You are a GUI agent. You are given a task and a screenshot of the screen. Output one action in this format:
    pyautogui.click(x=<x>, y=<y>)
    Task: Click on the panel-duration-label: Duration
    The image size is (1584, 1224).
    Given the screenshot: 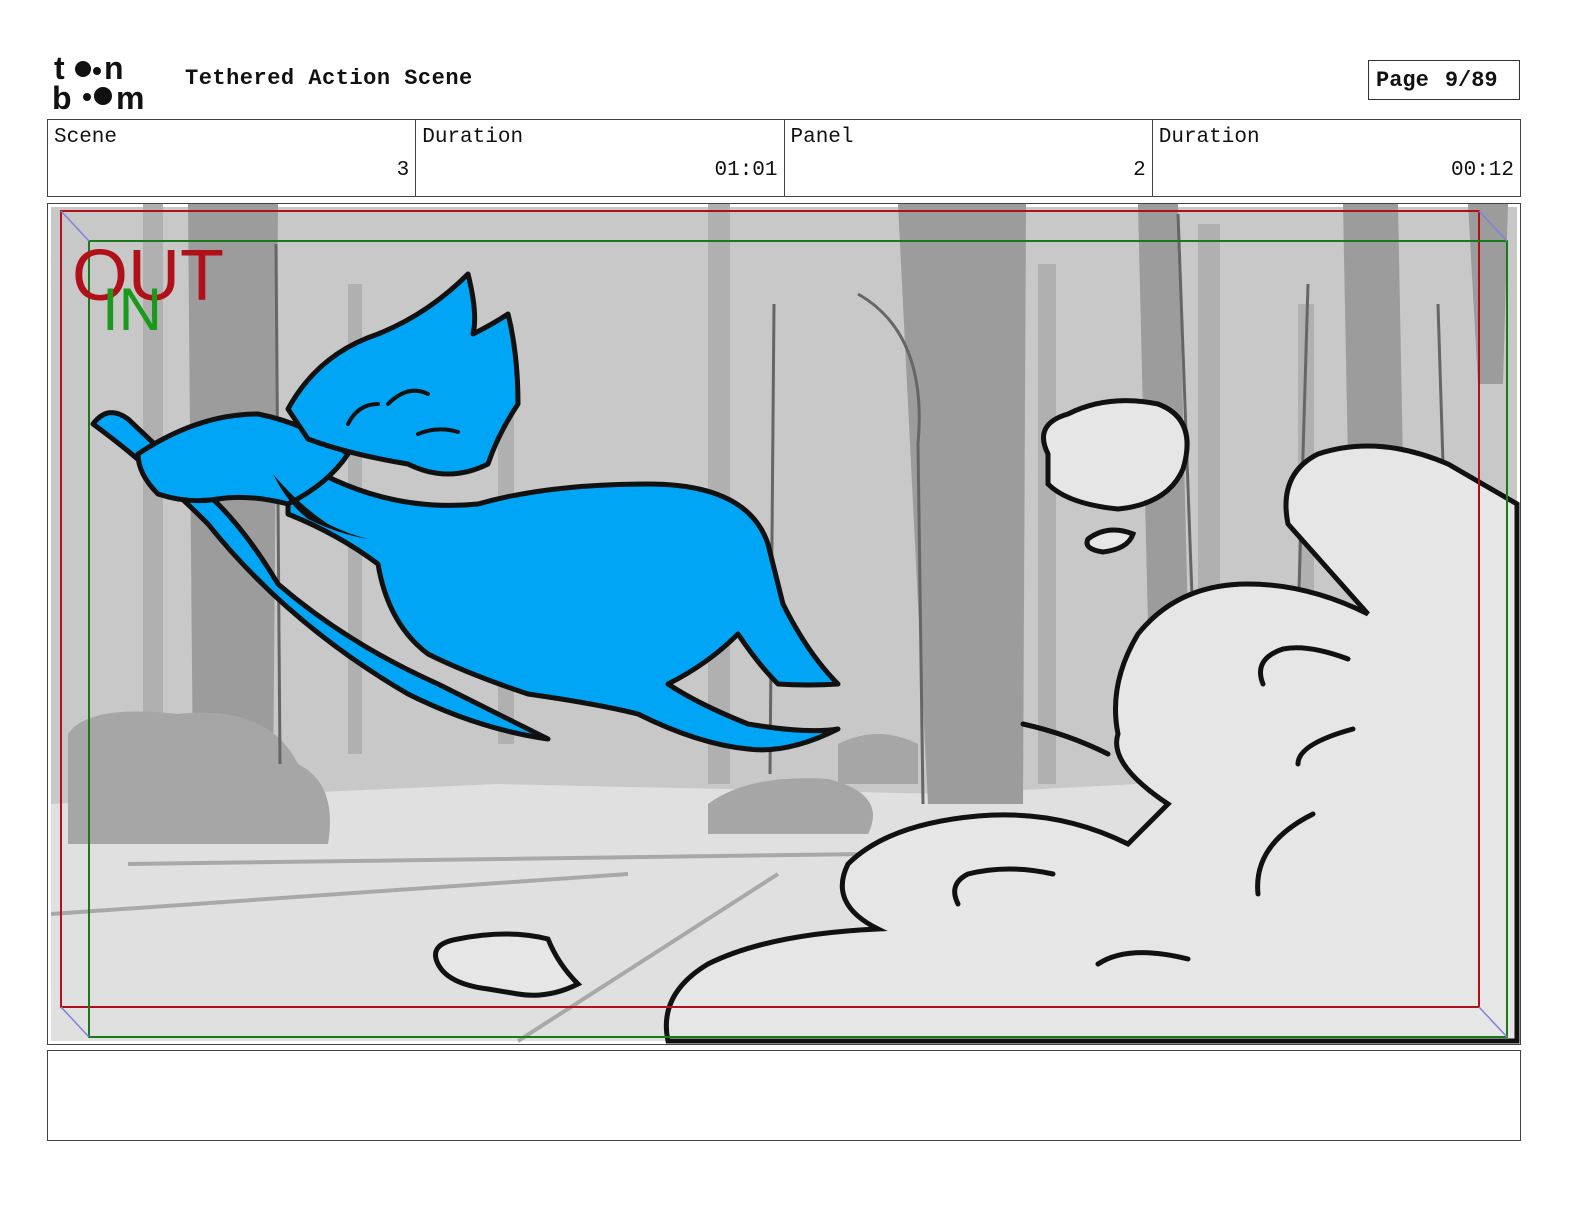 What is the action you would take?
    pyautogui.click(x=1209, y=137)
    